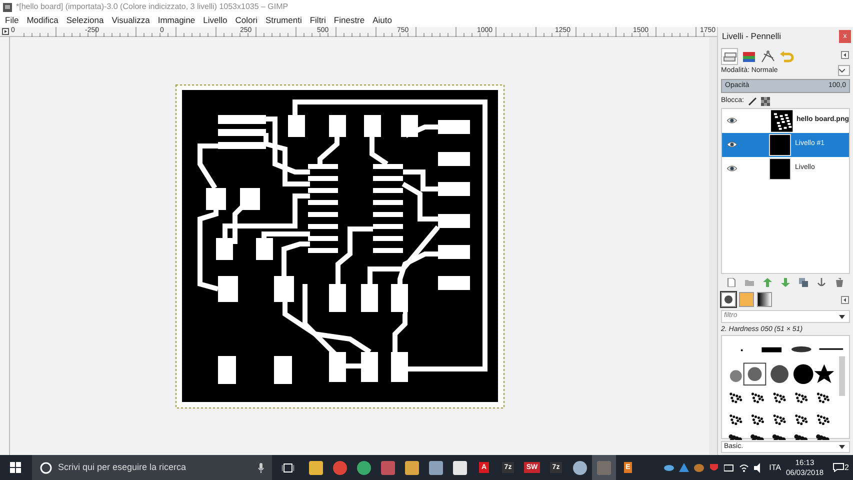  Describe the element at coordinates (5, 31) in the screenshot. I see `navigate-icon` at that location.